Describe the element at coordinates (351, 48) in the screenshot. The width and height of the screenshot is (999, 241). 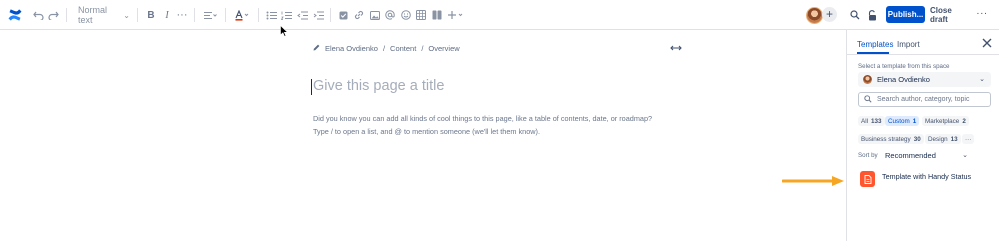
I see `breadcrumb-author: Elena Ovdienko` at that location.